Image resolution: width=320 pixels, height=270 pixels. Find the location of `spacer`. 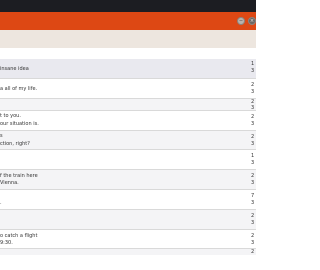

spacer is located at coordinates (128, 53).